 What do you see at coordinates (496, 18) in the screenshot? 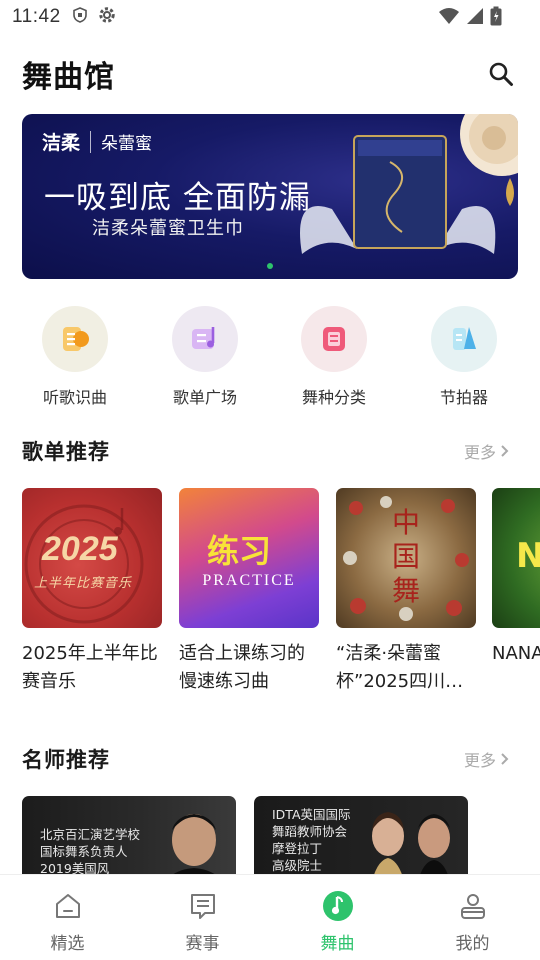
I see `battery-icon` at bounding box center [496, 18].